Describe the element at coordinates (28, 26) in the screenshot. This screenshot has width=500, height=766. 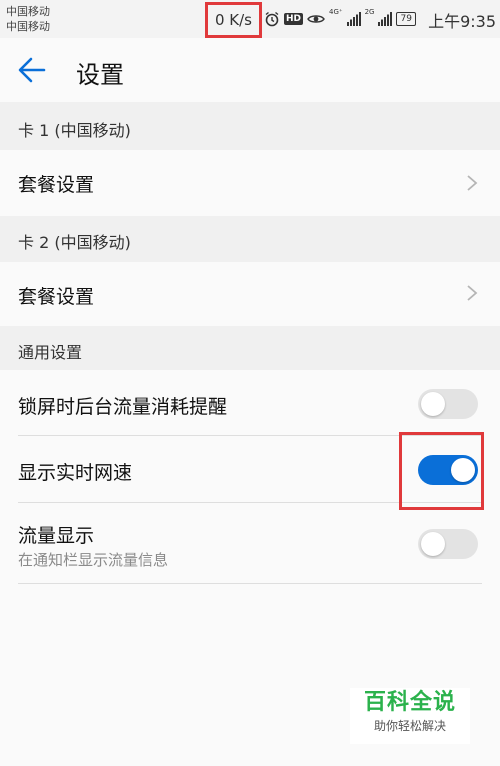
I see `carrier-2: 中国移动` at that location.